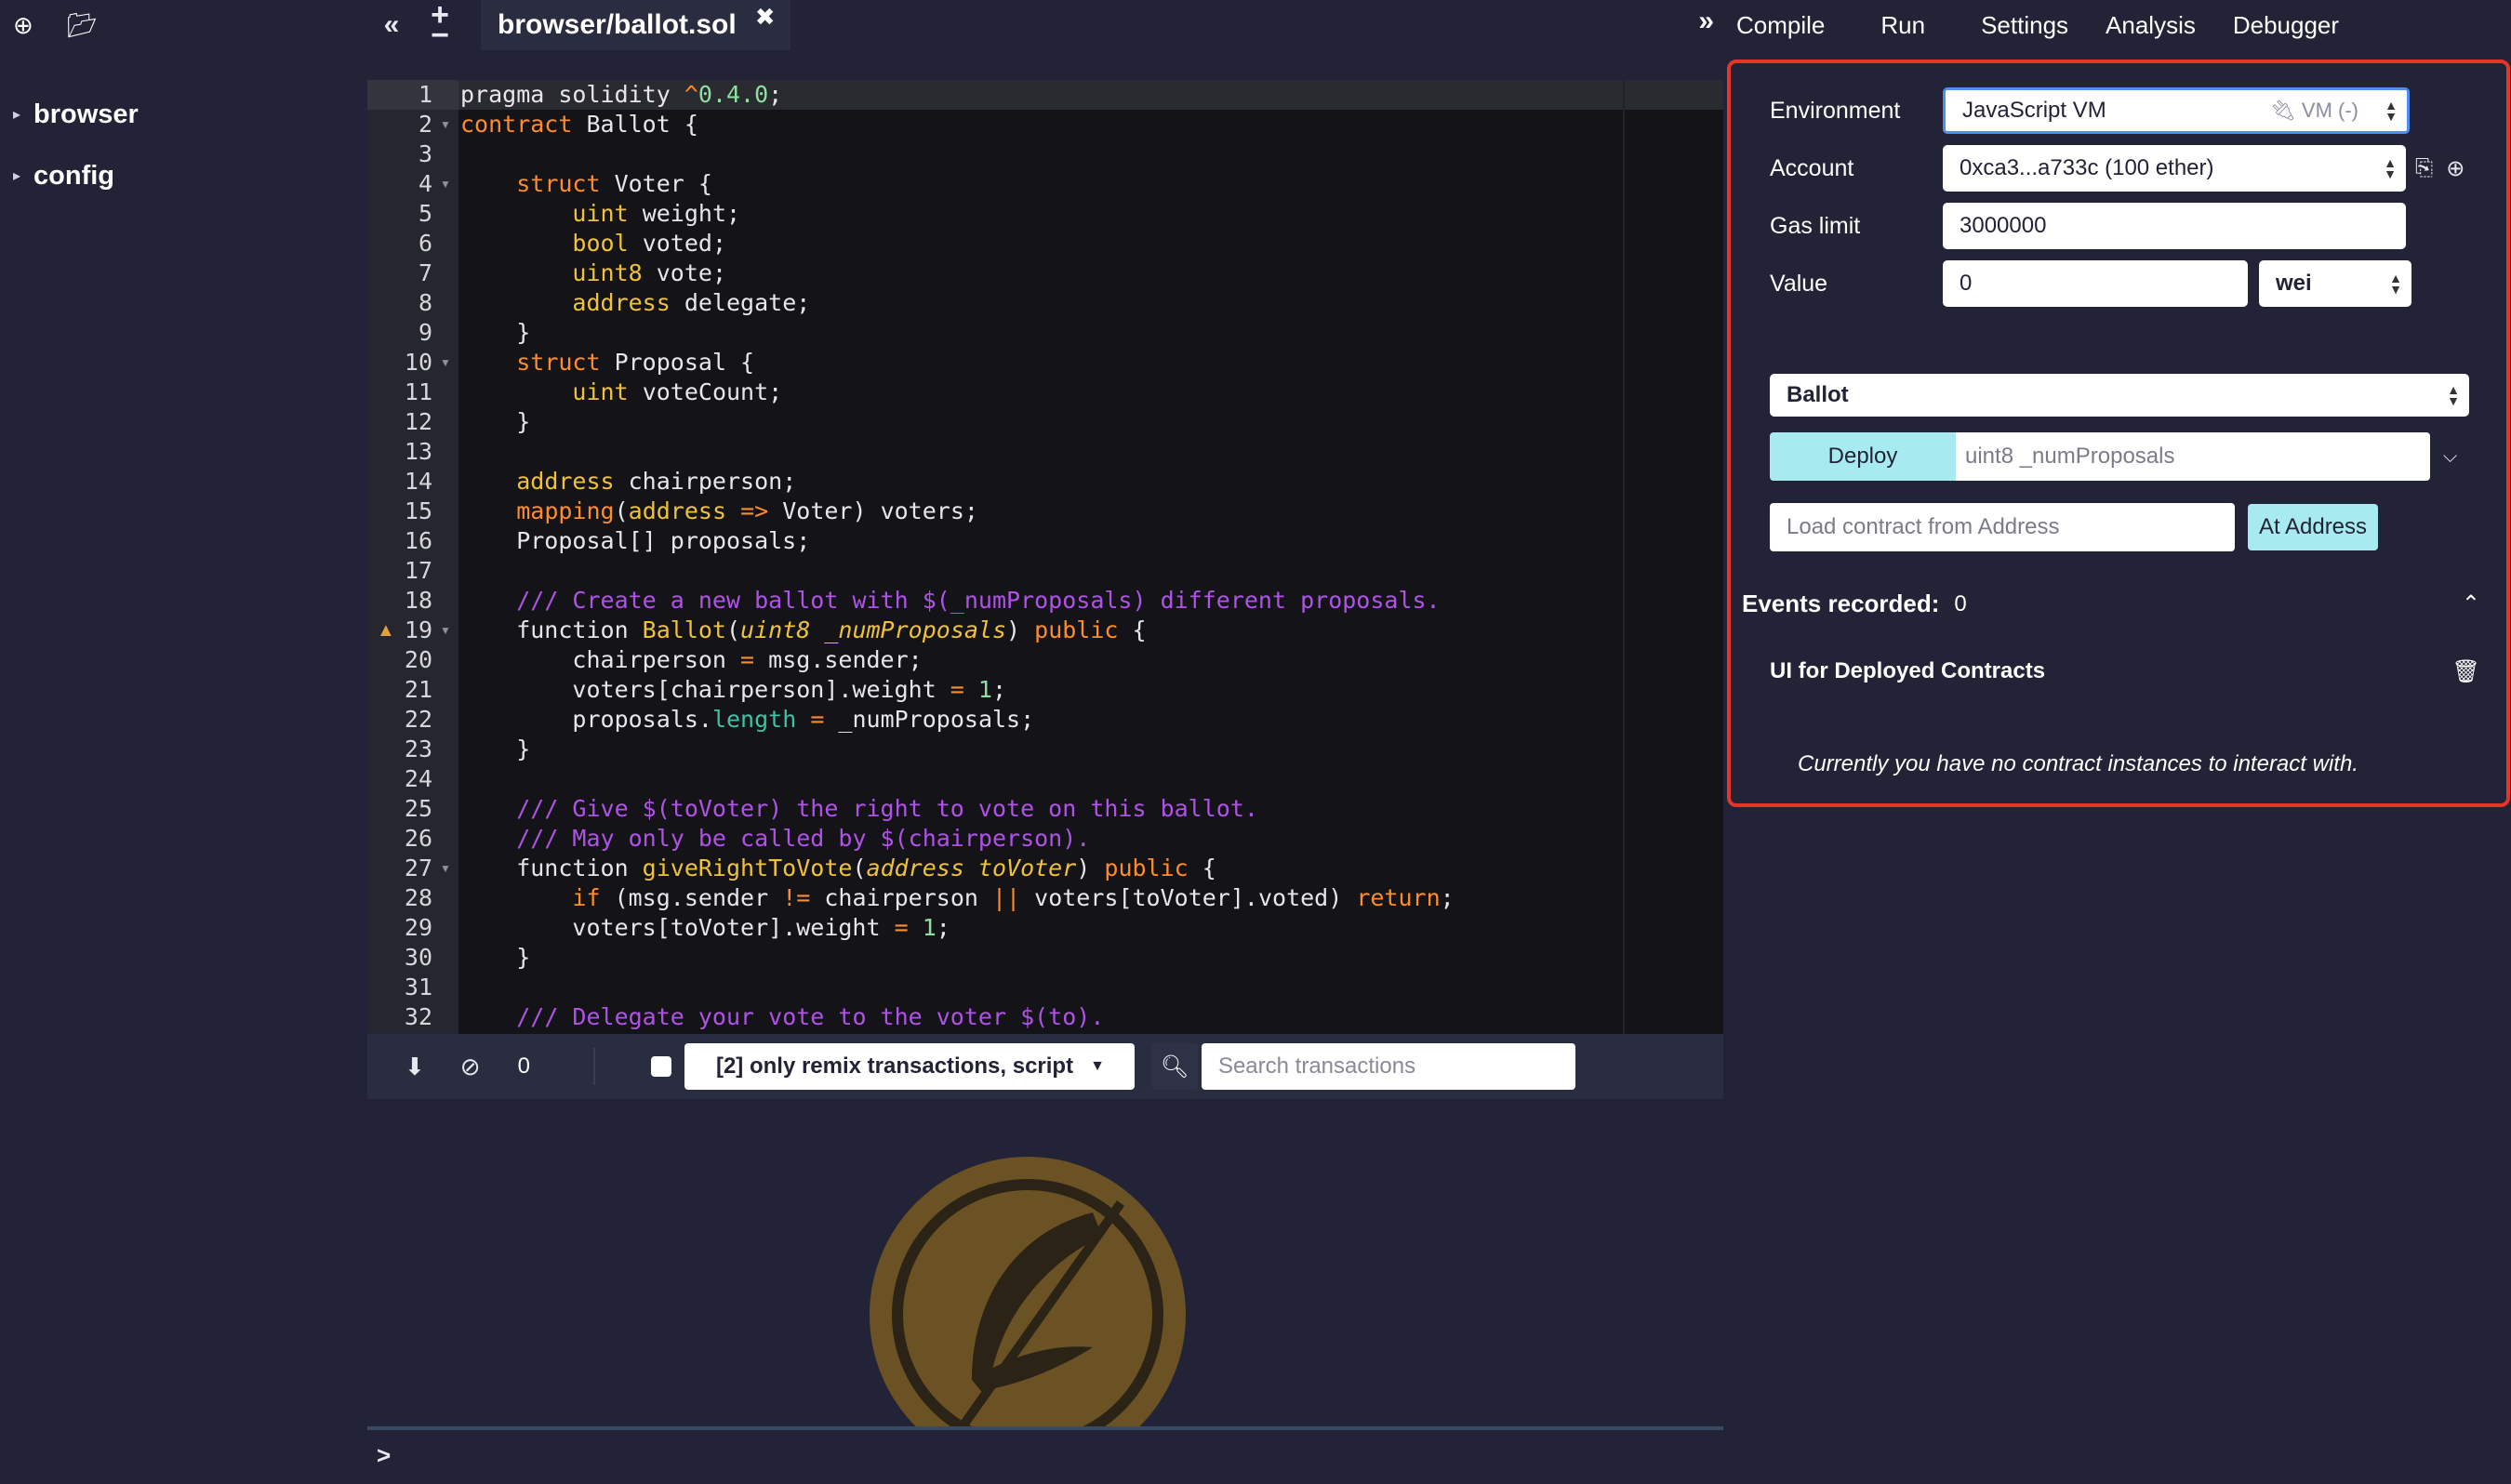 The height and width of the screenshot is (1484, 2511). I want to click on value-unit-select: wei ▲ ▼, so click(2335, 283).